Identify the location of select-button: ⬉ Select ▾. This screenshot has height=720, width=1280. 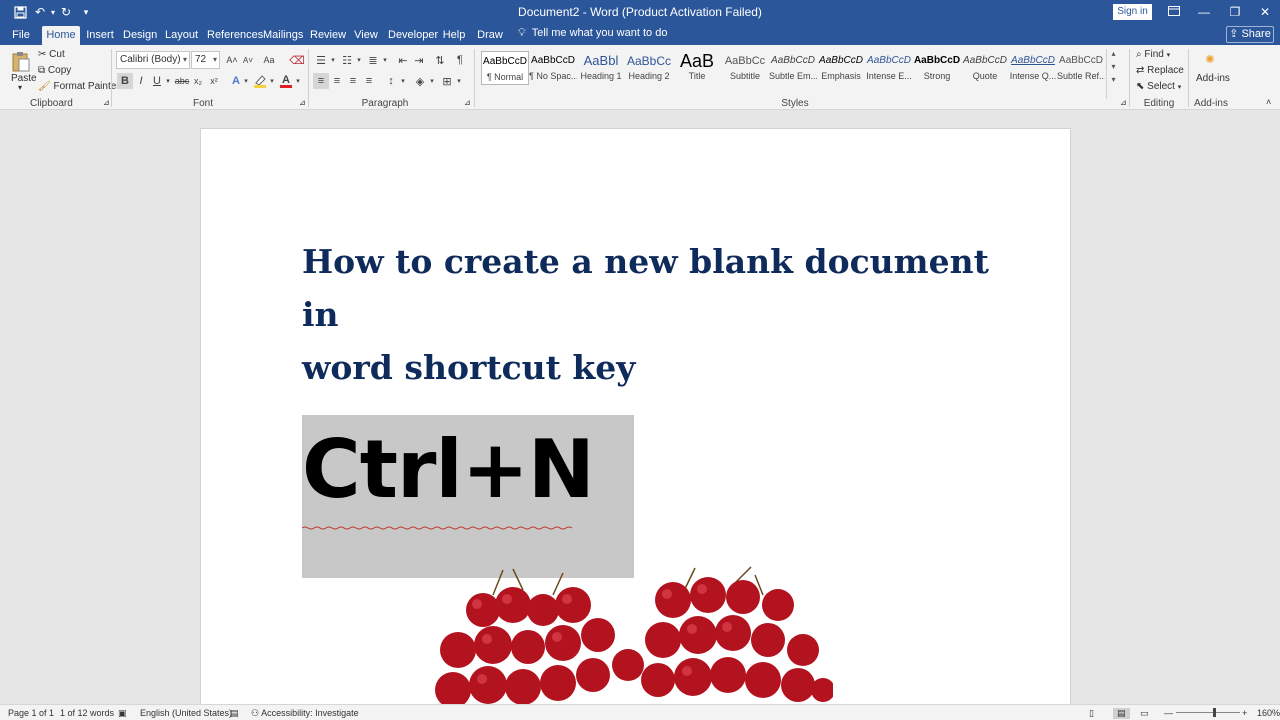
(1158, 86).